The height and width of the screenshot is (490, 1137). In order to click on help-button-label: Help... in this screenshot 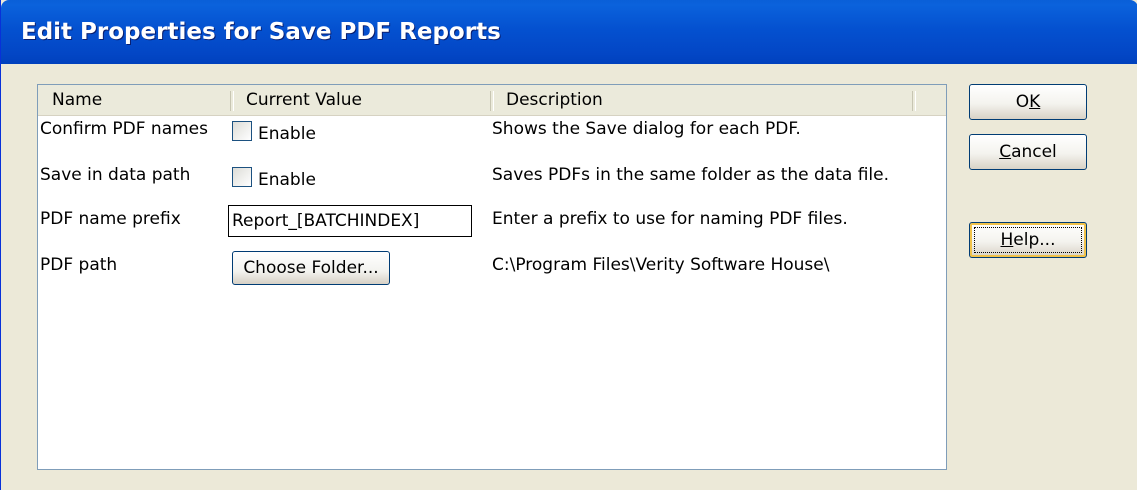, I will do `click(1028, 240)`.